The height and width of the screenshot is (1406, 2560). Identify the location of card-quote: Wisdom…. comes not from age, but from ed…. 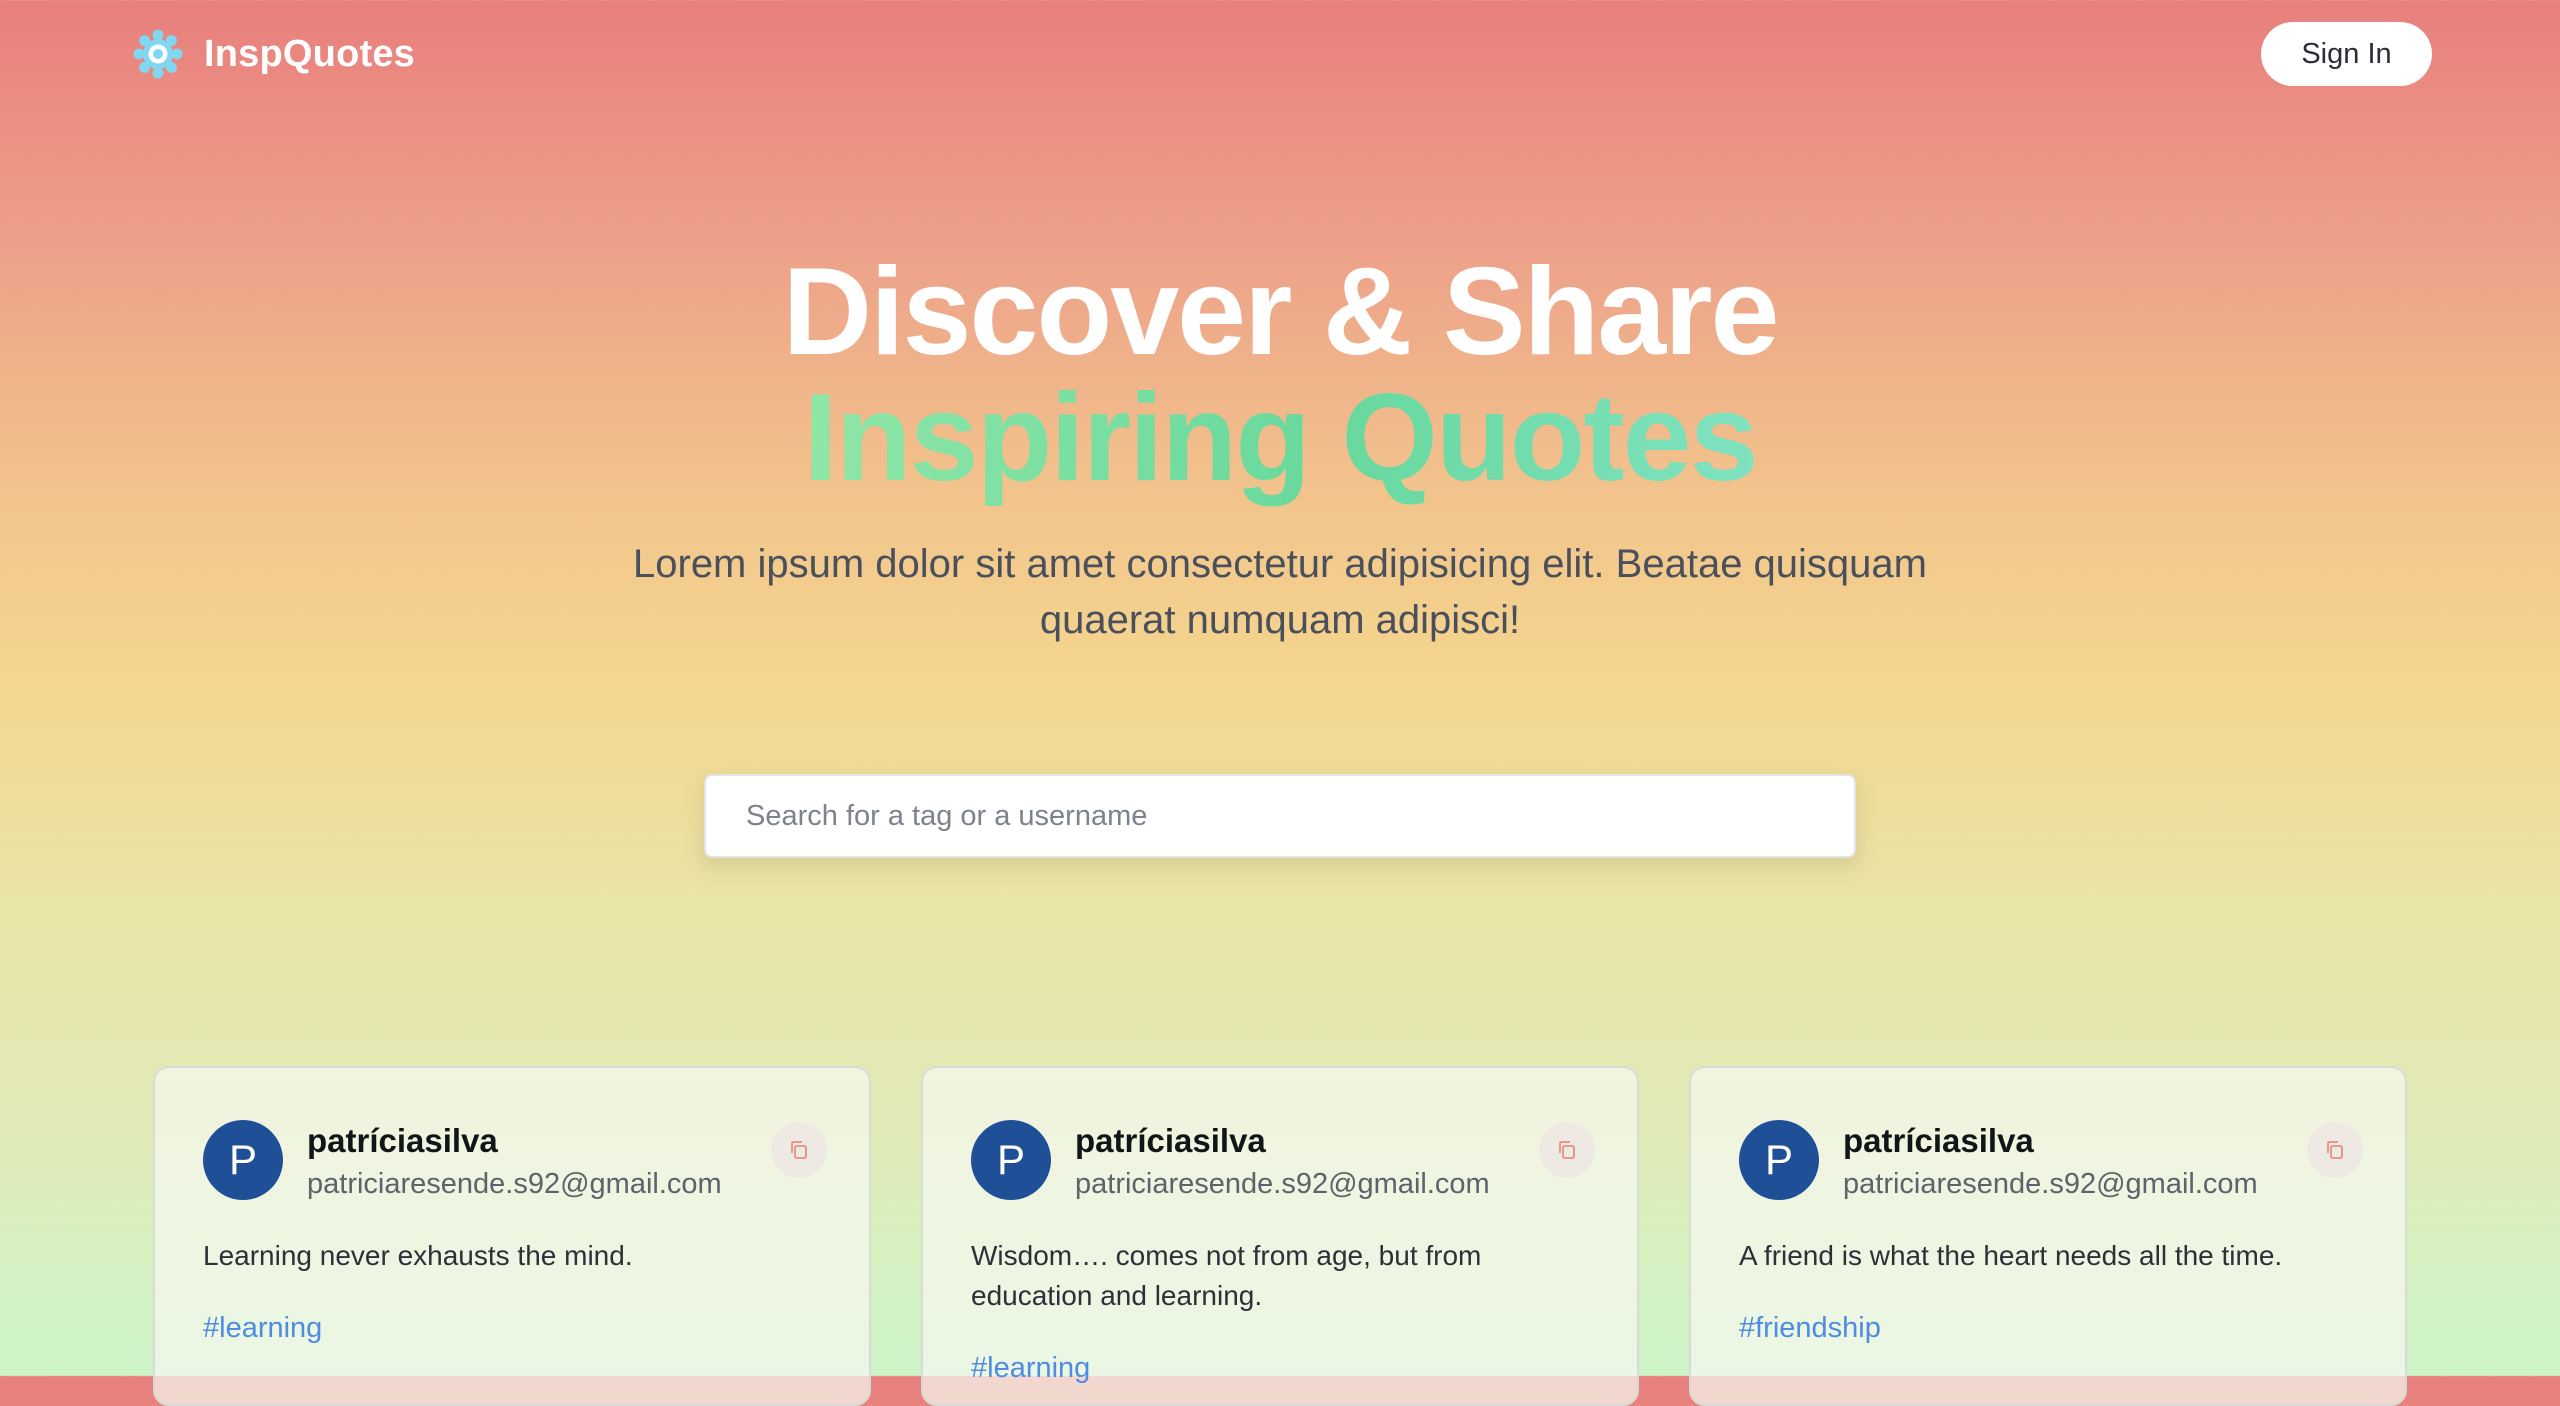
(1226, 1275).